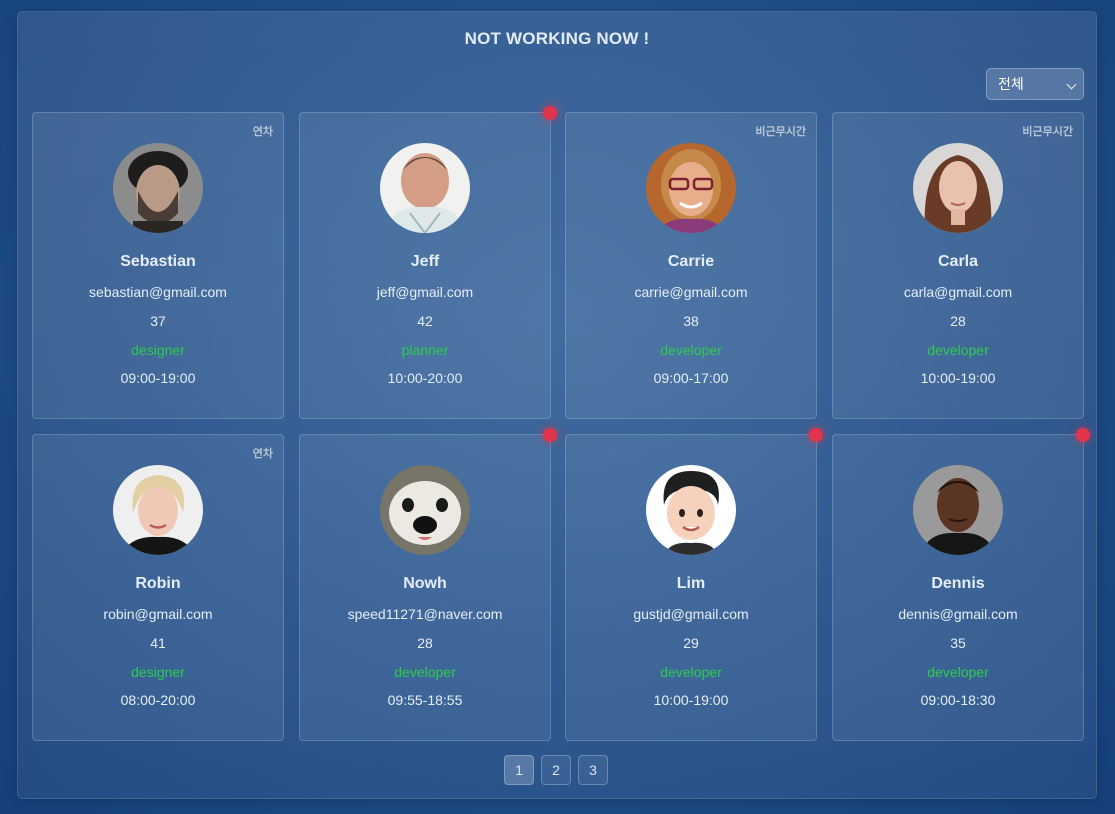 This screenshot has width=1115, height=814. Describe the element at coordinates (158, 261) in the screenshot. I see `employee-name: Sebastian` at that location.